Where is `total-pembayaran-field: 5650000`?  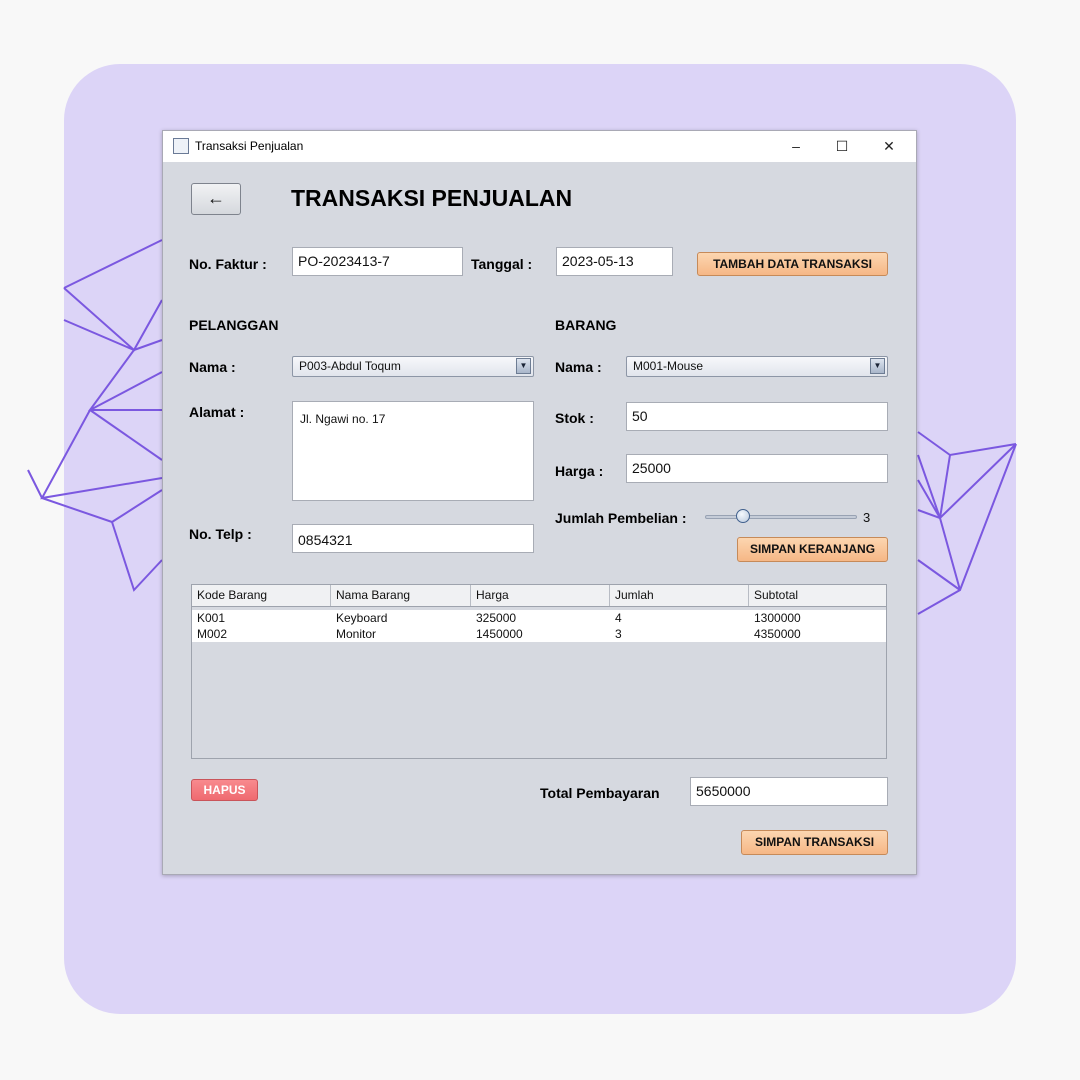 total-pembayaran-field: 5650000 is located at coordinates (789, 791).